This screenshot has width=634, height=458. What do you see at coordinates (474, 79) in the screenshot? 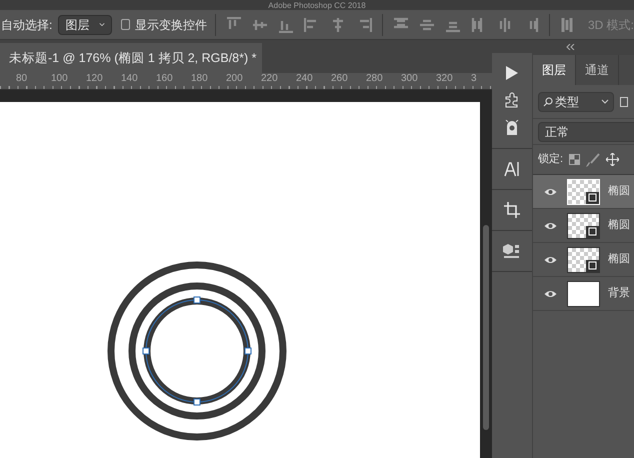
I see `ruler-label: 3` at bounding box center [474, 79].